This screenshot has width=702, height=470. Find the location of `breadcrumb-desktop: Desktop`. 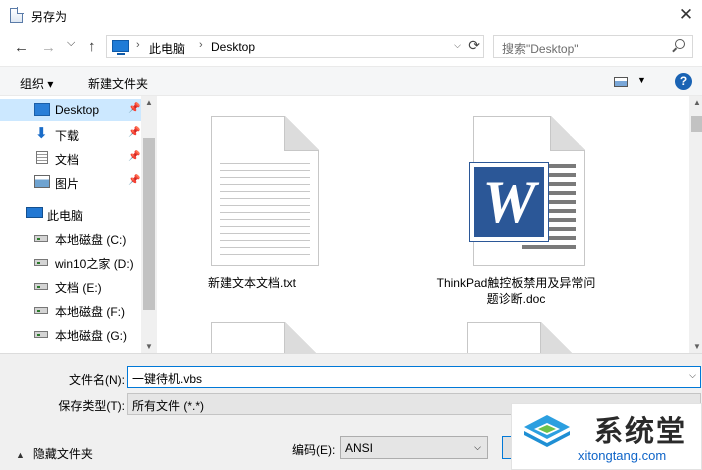

breadcrumb-desktop: Desktop is located at coordinates (233, 47).